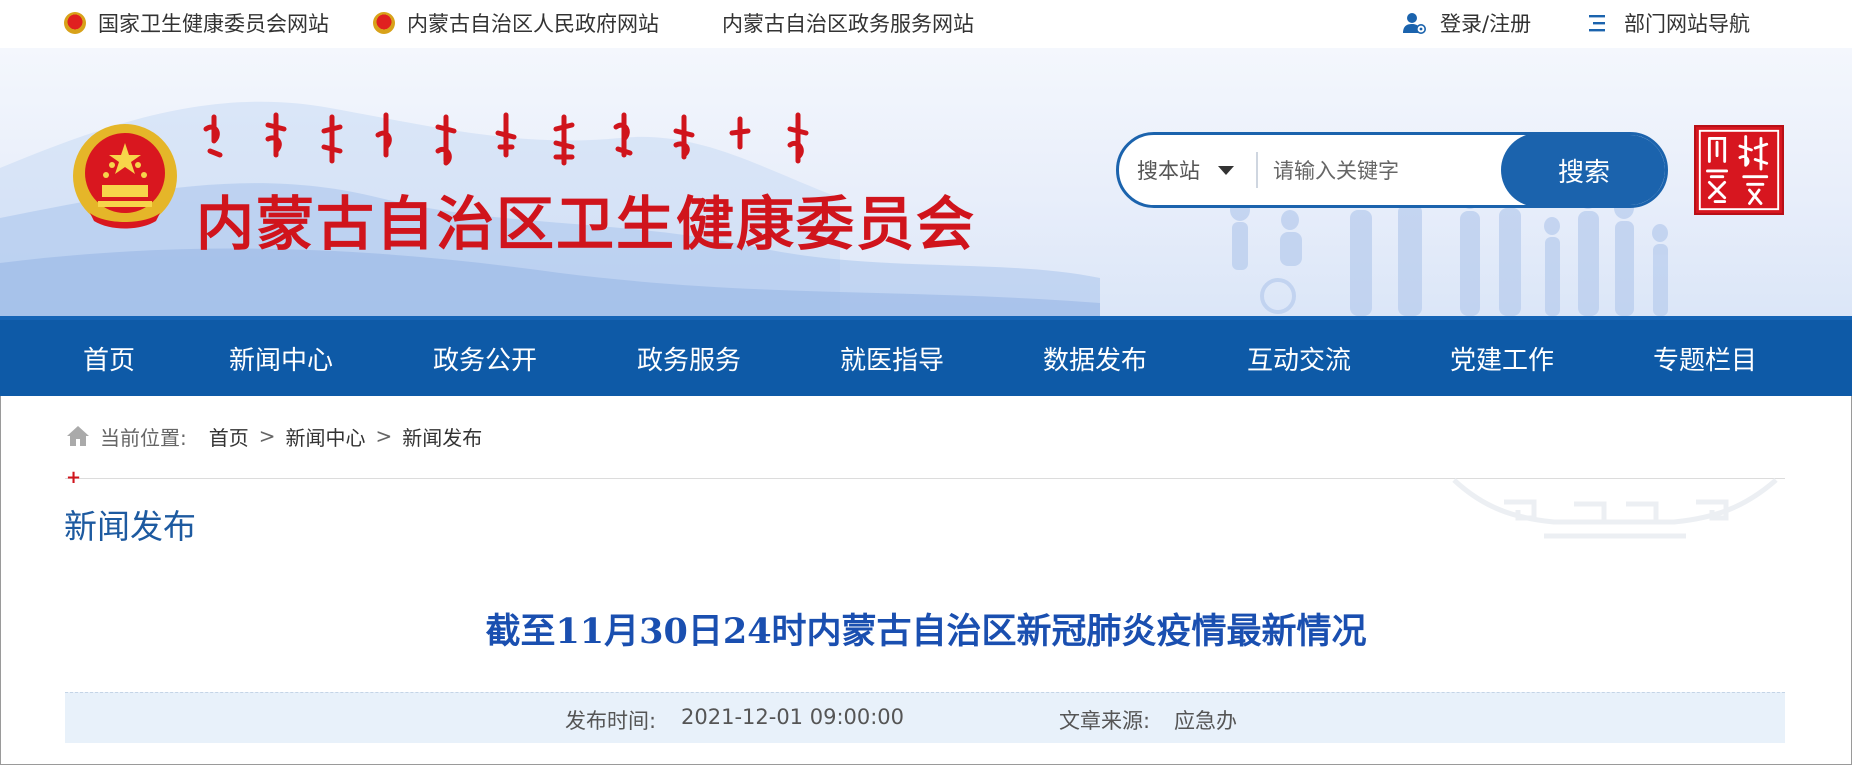 The height and width of the screenshot is (765, 1852). Describe the element at coordinates (1466, 23) in the screenshot. I see `login-register-link: 登录/注册` at that location.